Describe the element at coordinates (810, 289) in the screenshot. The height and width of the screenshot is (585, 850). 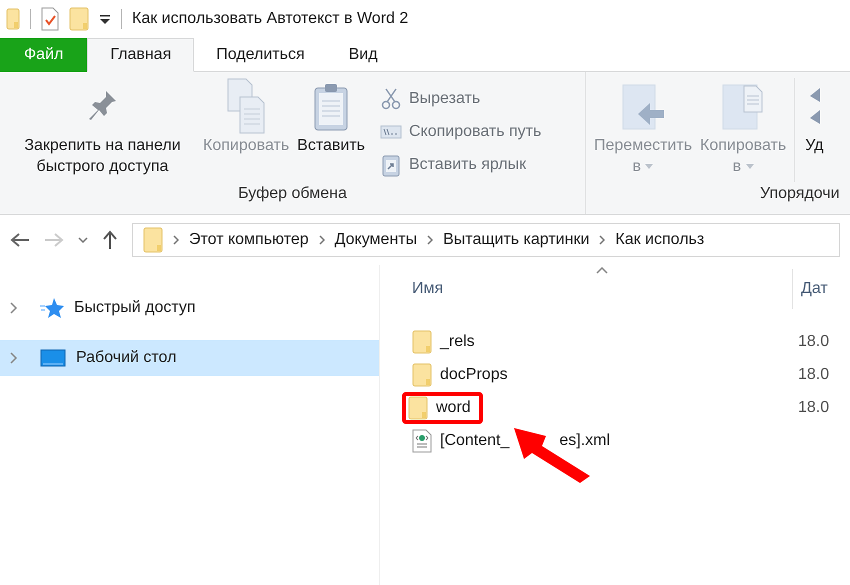
I see `column-header: Дат` at that location.